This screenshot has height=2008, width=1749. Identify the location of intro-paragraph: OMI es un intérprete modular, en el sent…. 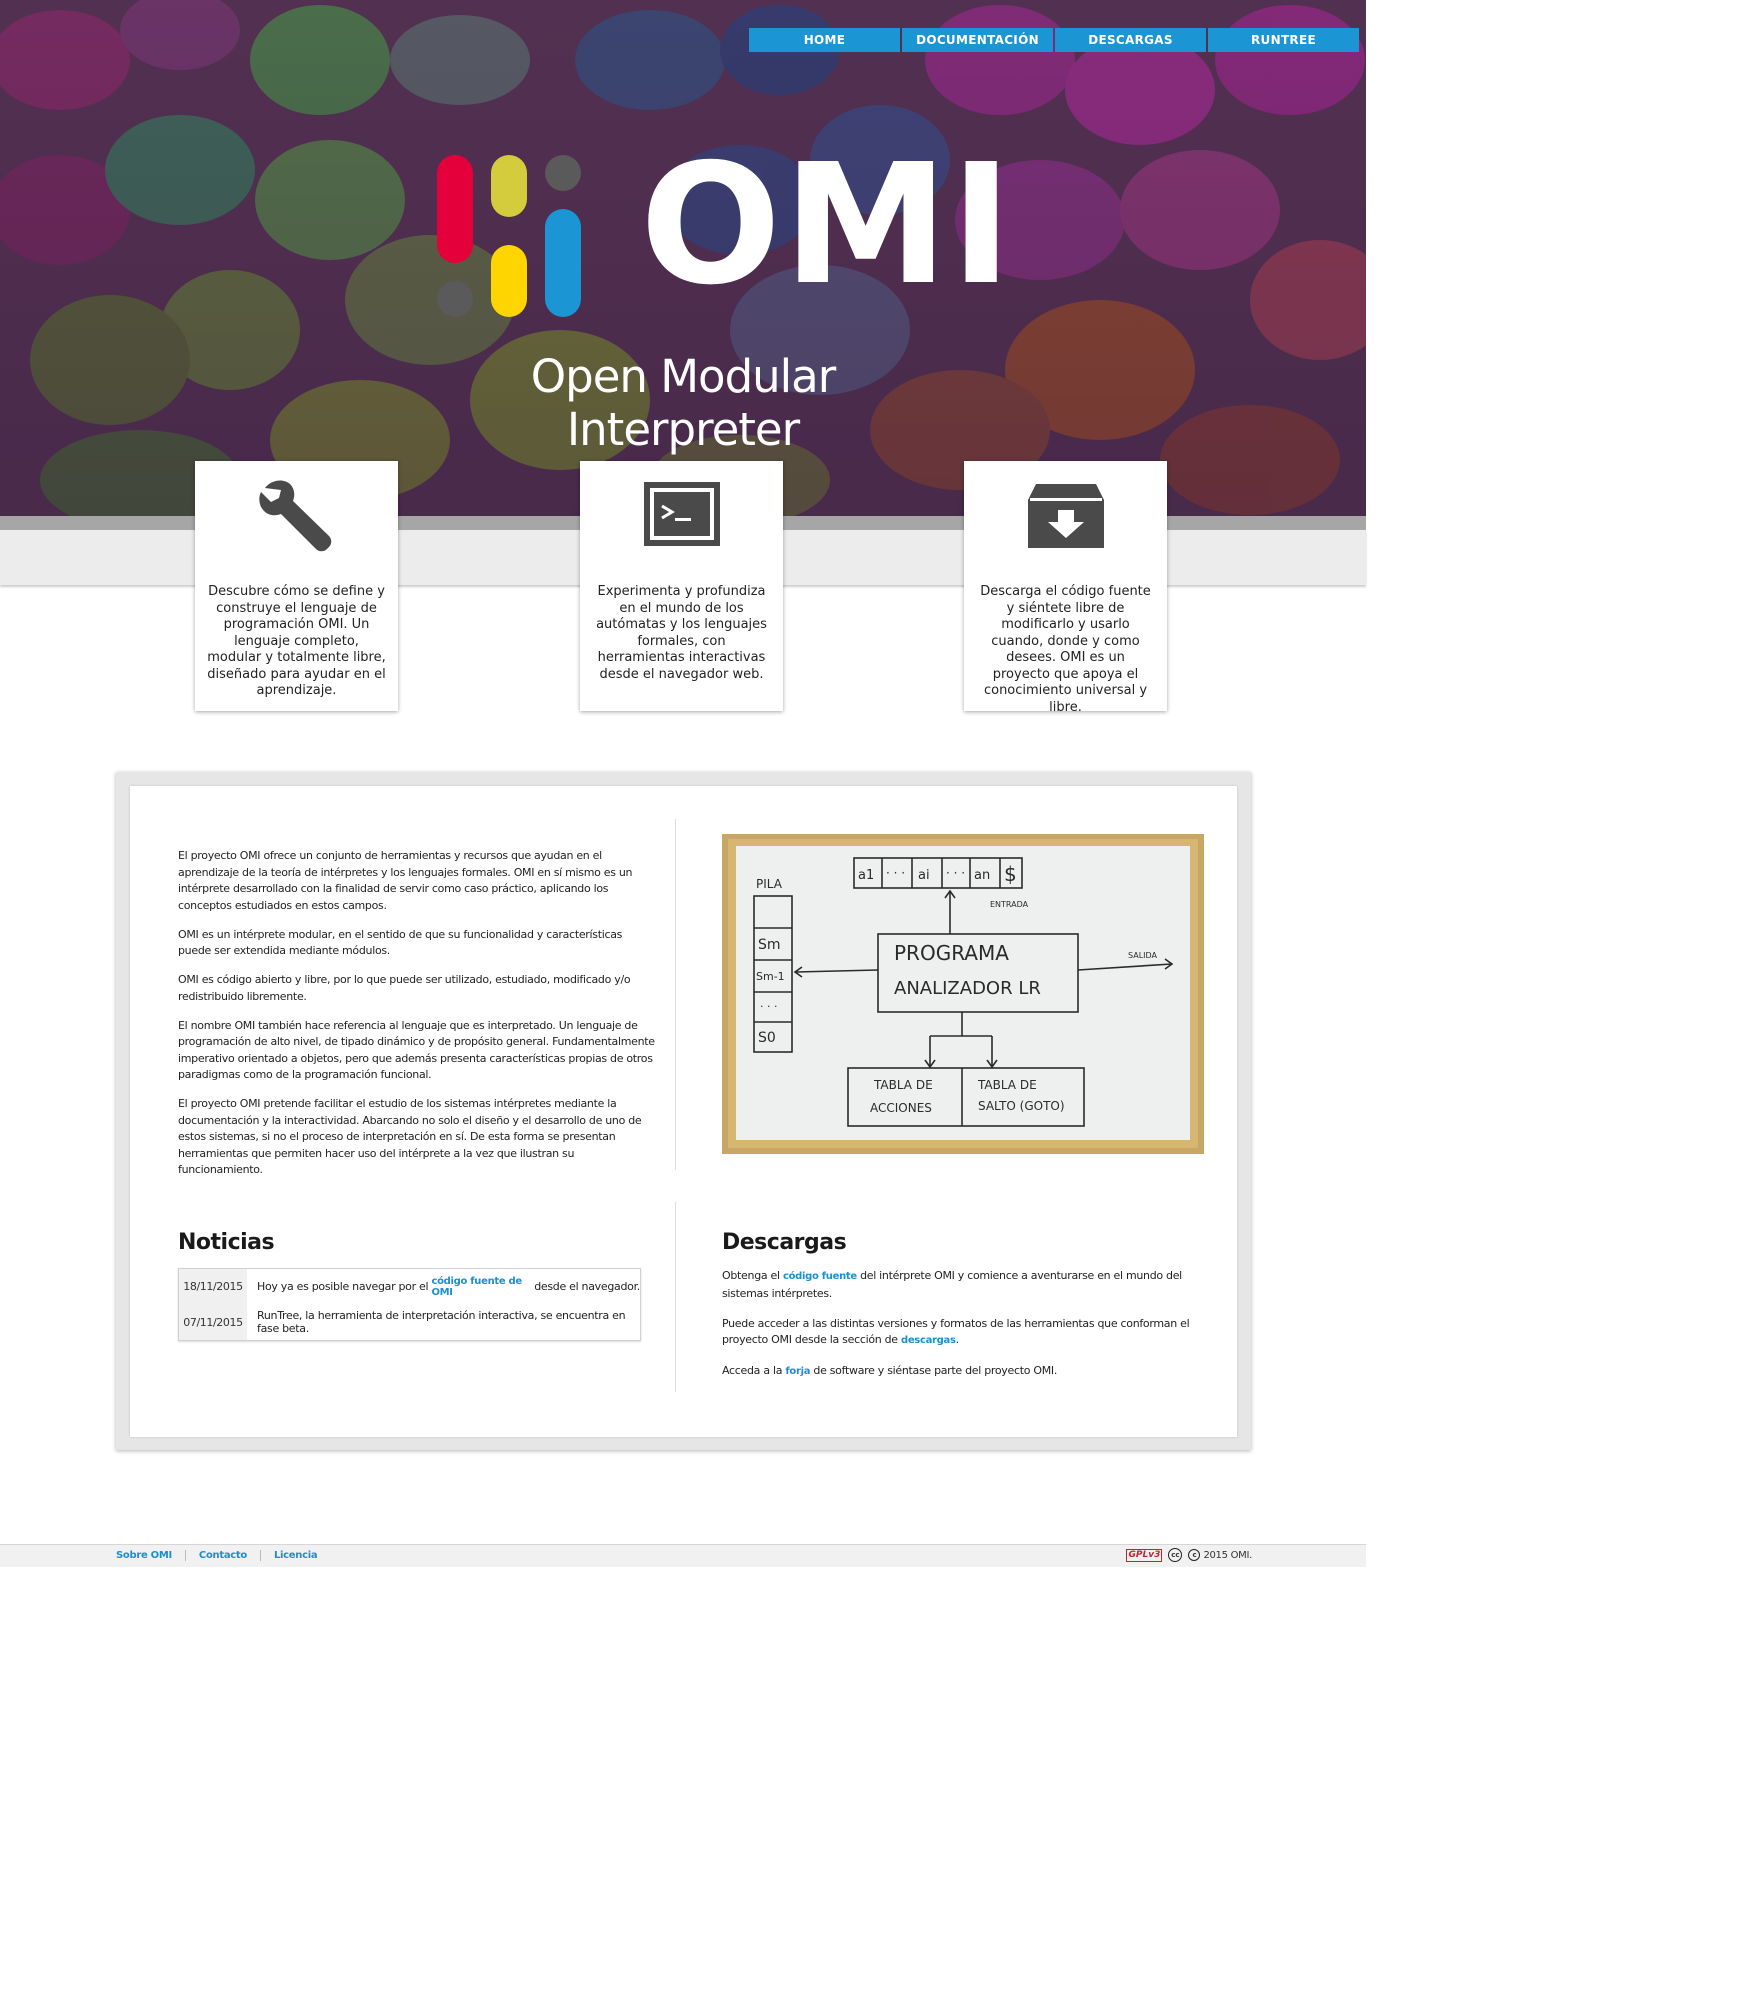
(400, 942).